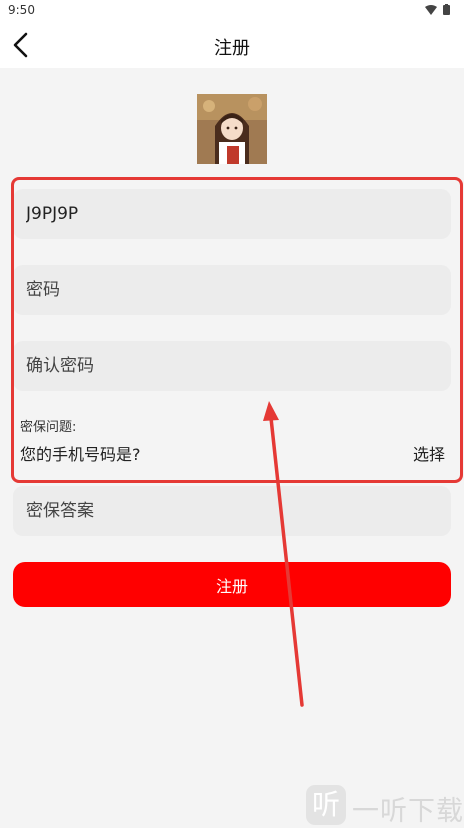 The image size is (464, 828). Describe the element at coordinates (326, 805) in the screenshot. I see `watermark-logo: 听` at that location.